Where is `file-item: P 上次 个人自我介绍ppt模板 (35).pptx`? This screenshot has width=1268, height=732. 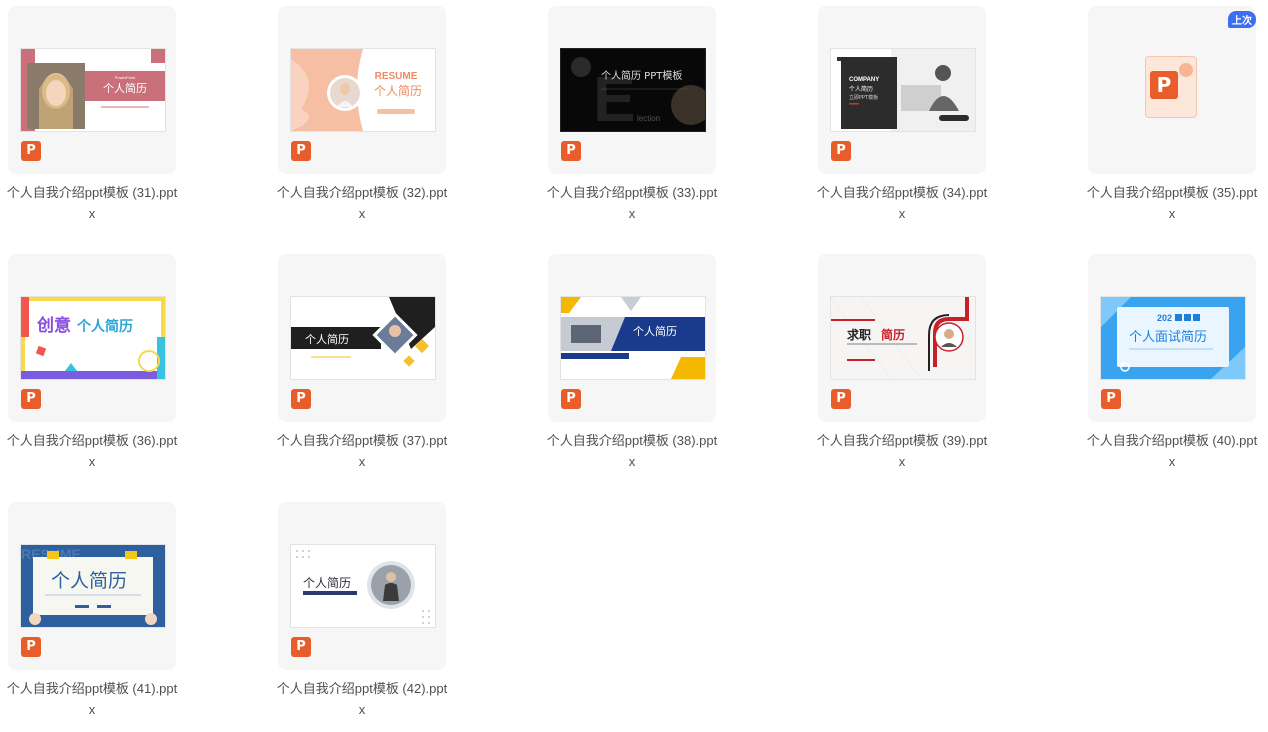 file-item: P 上次 个人自我介绍ppt模板 (35).pptx is located at coordinates (1177, 121).